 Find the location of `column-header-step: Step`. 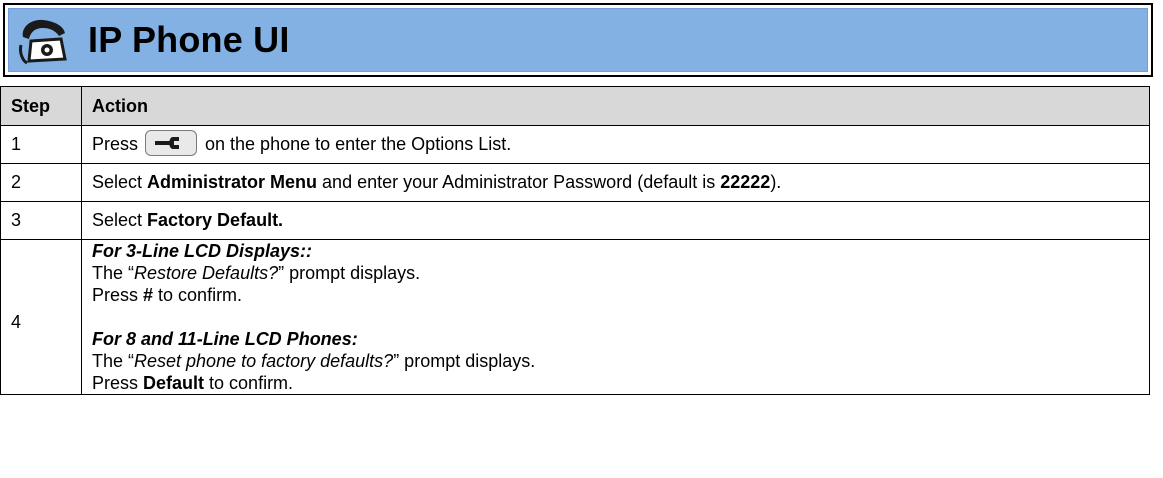

column-header-step: Step is located at coordinates (41, 106).